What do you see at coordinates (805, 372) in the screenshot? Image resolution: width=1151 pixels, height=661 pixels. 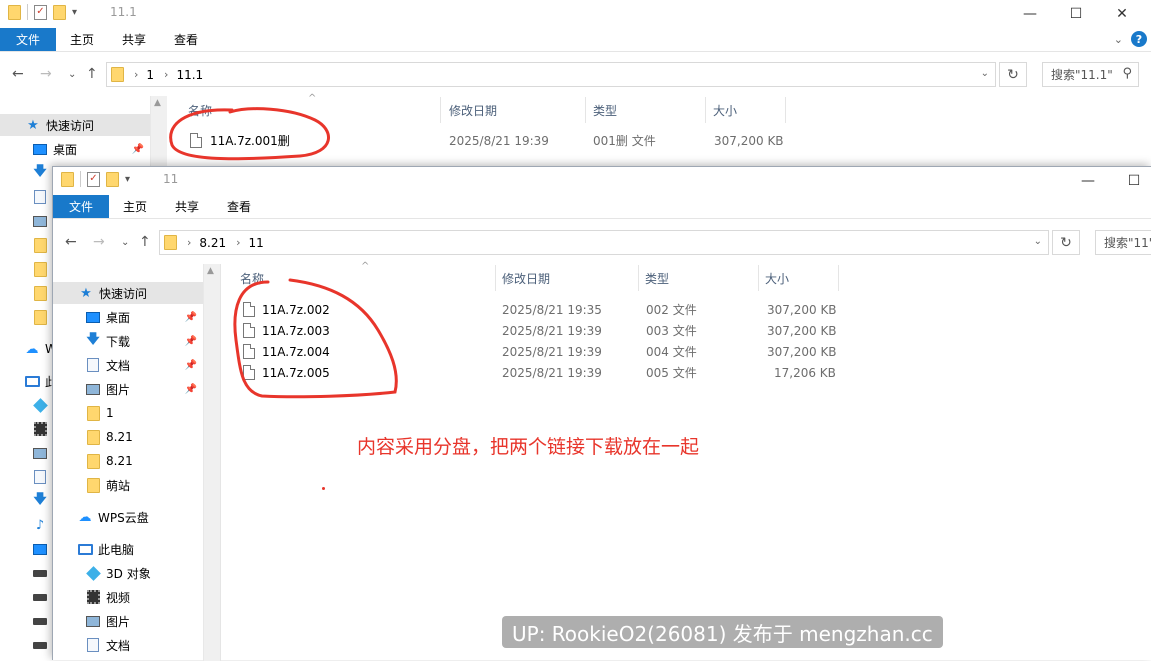 I see `file-size: 17,206 KB` at bounding box center [805, 372].